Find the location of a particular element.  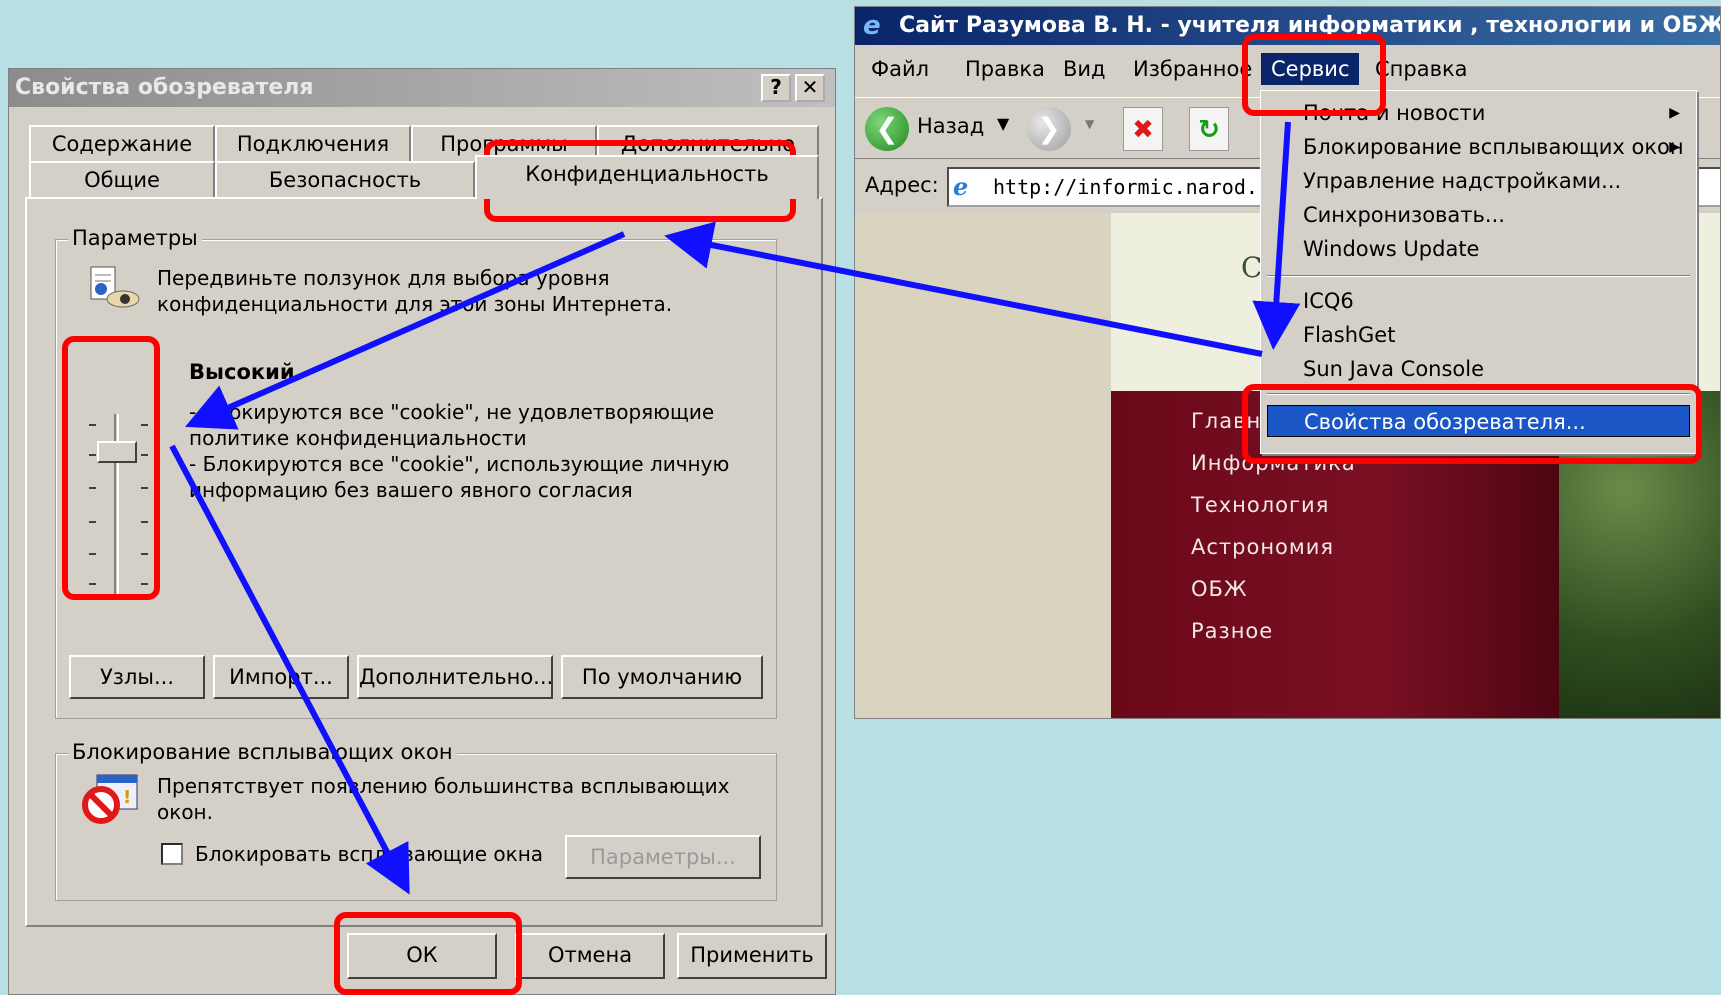

arrow-service-to-options is located at coordinates (1276, 235).